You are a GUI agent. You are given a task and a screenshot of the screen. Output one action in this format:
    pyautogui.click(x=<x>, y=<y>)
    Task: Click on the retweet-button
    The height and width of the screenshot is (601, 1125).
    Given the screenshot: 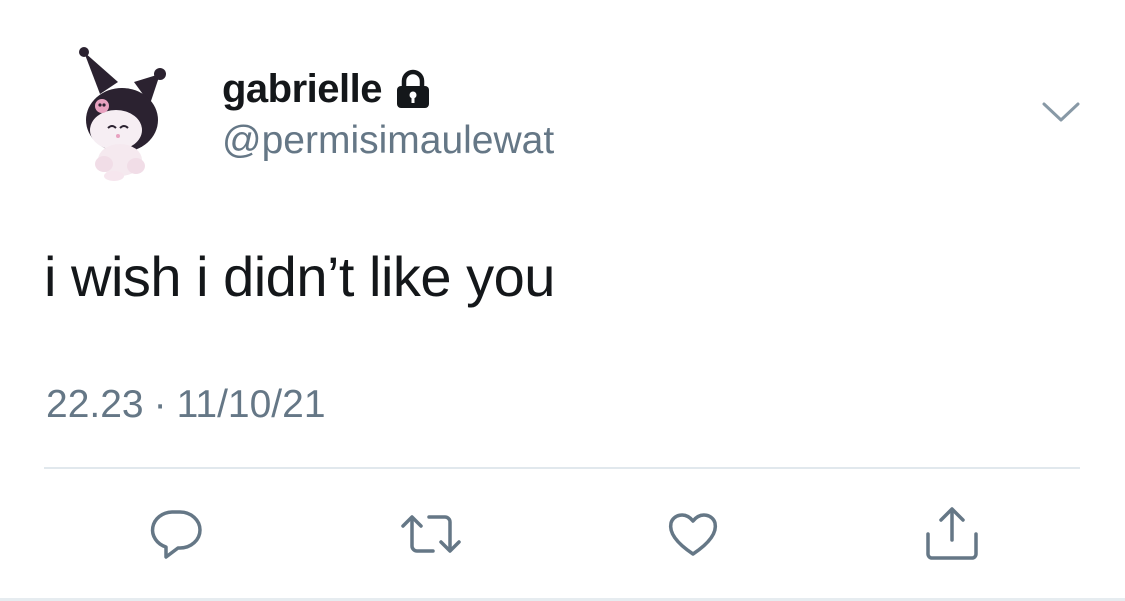 What is the action you would take?
    pyautogui.click(x=431, y=534)
    